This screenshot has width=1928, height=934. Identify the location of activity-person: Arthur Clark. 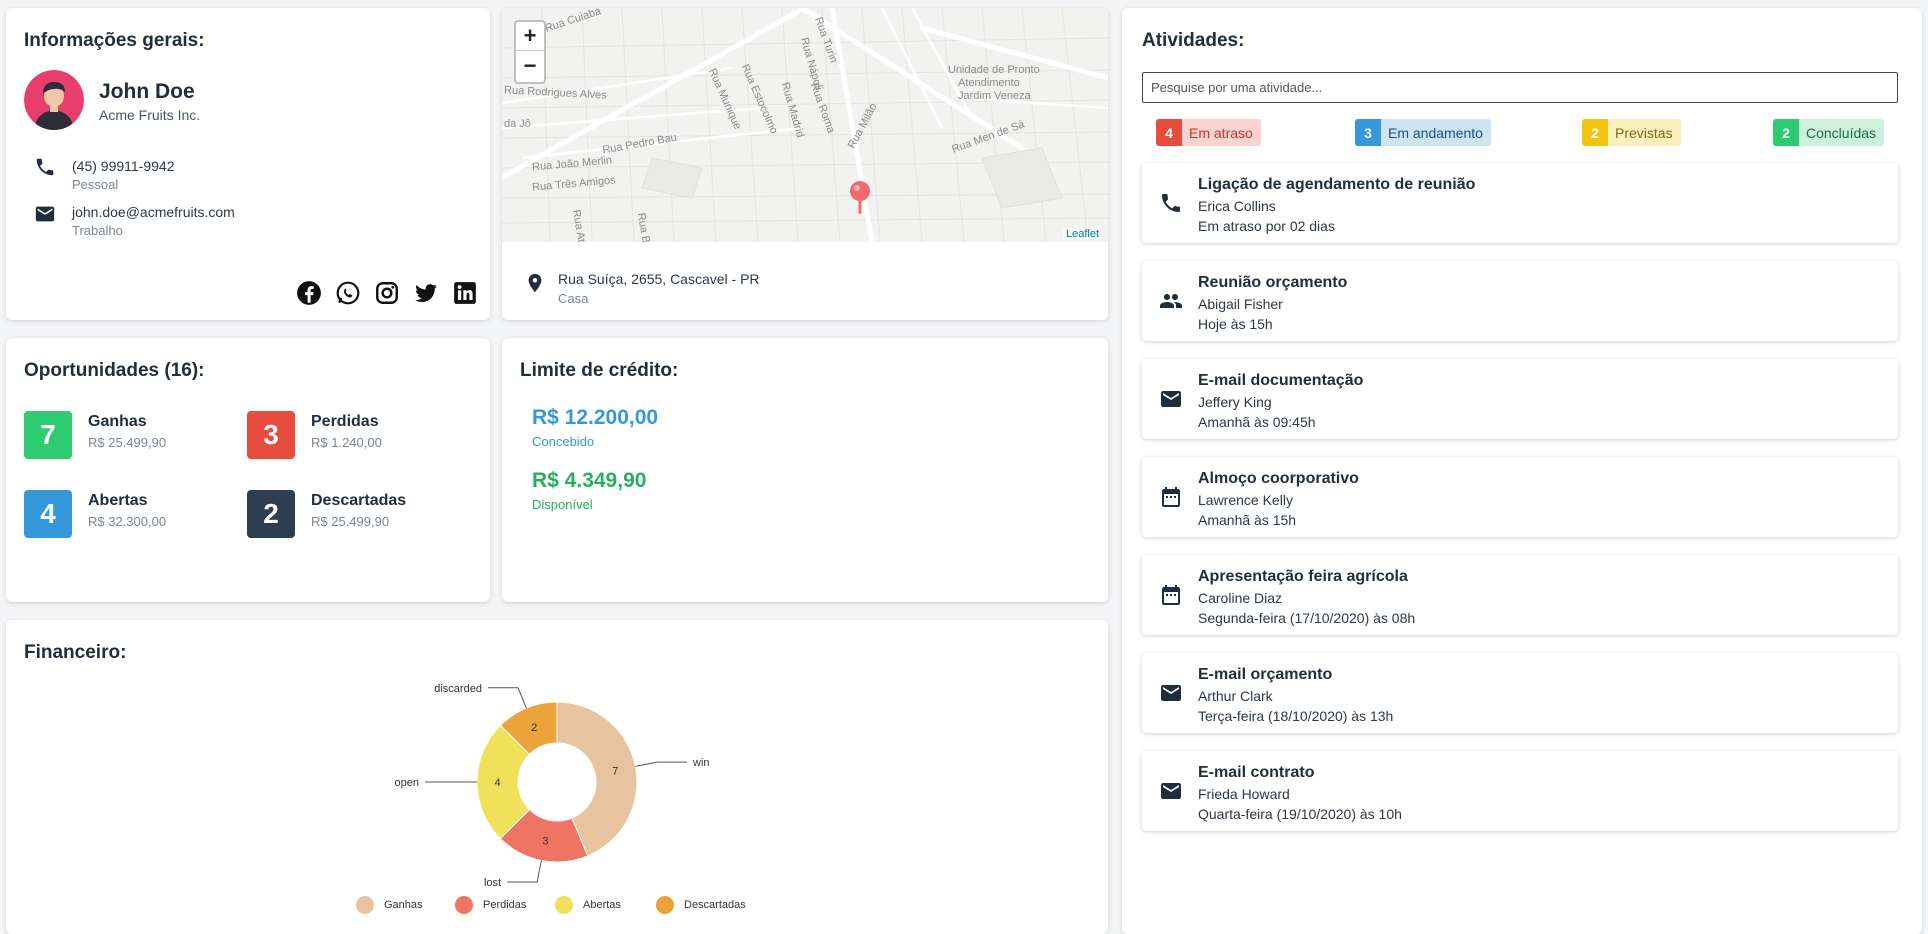
(1235, 696).